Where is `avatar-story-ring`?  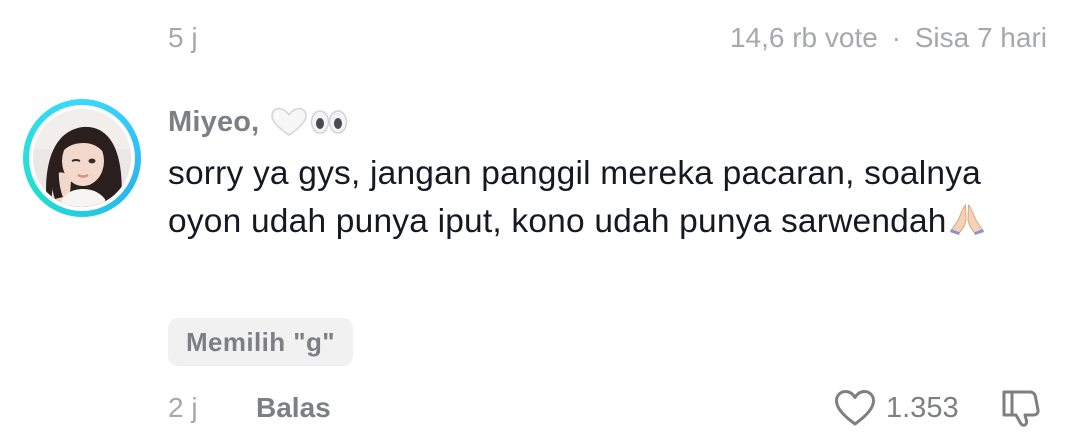 avatar-story-ring is located at coordinates (82, 158).